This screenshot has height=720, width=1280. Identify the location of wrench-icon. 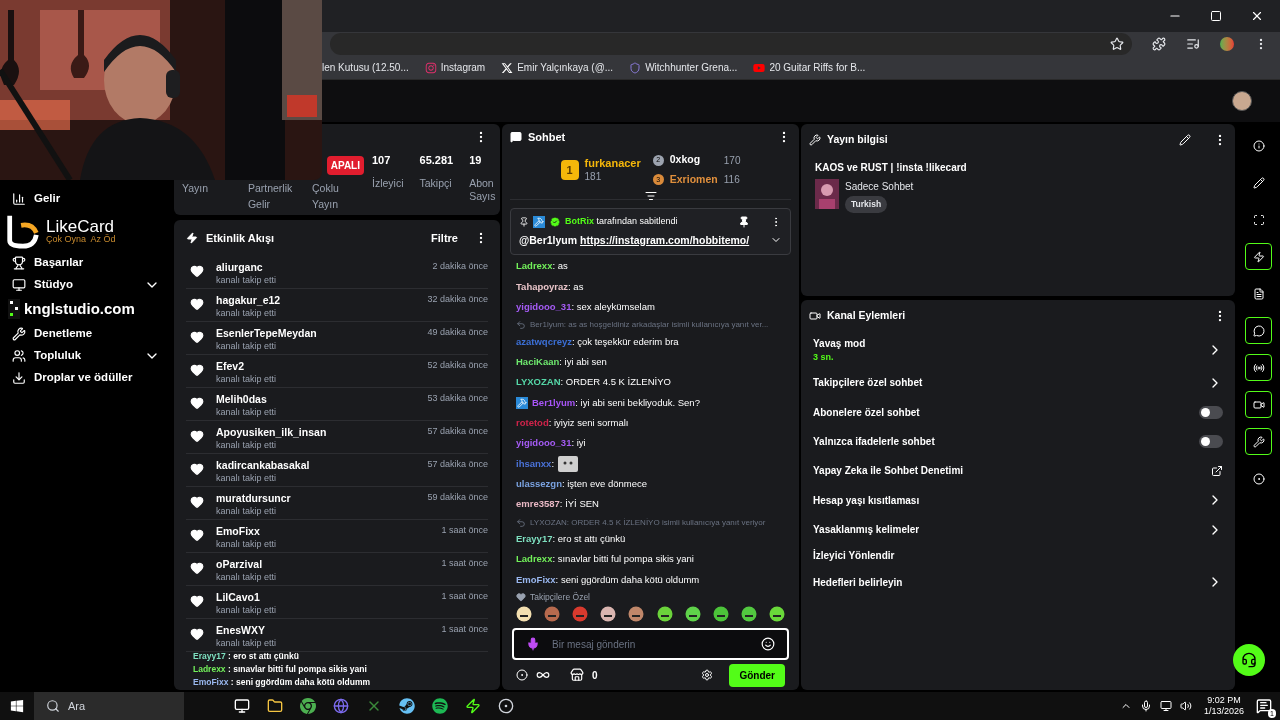
(1258, 441).